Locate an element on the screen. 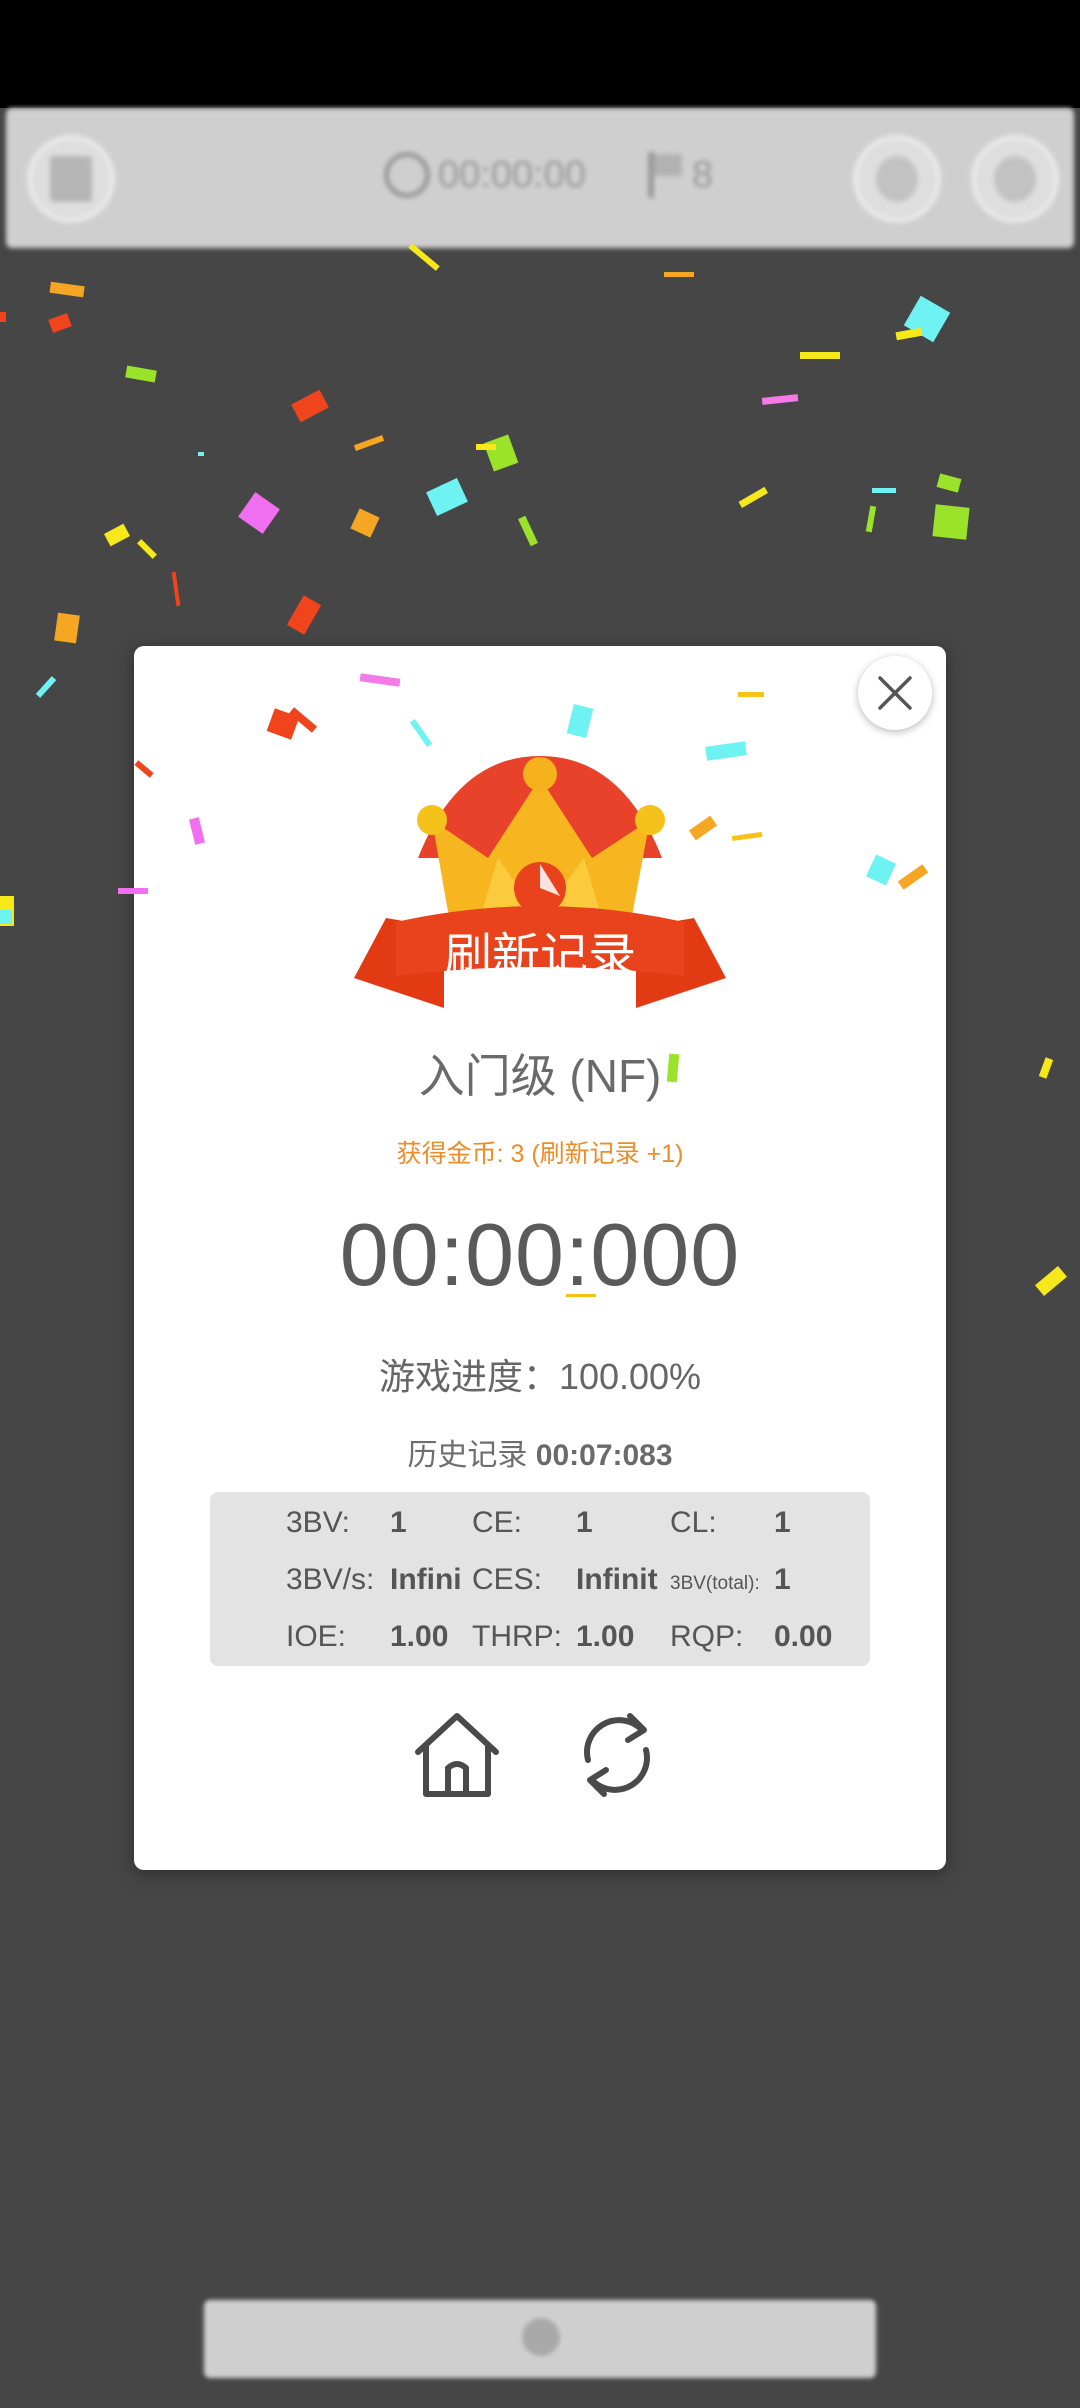 This screenshot has height=2408, width=1080. banner-text: 刷新记录 is located at coordinates (539, 956).